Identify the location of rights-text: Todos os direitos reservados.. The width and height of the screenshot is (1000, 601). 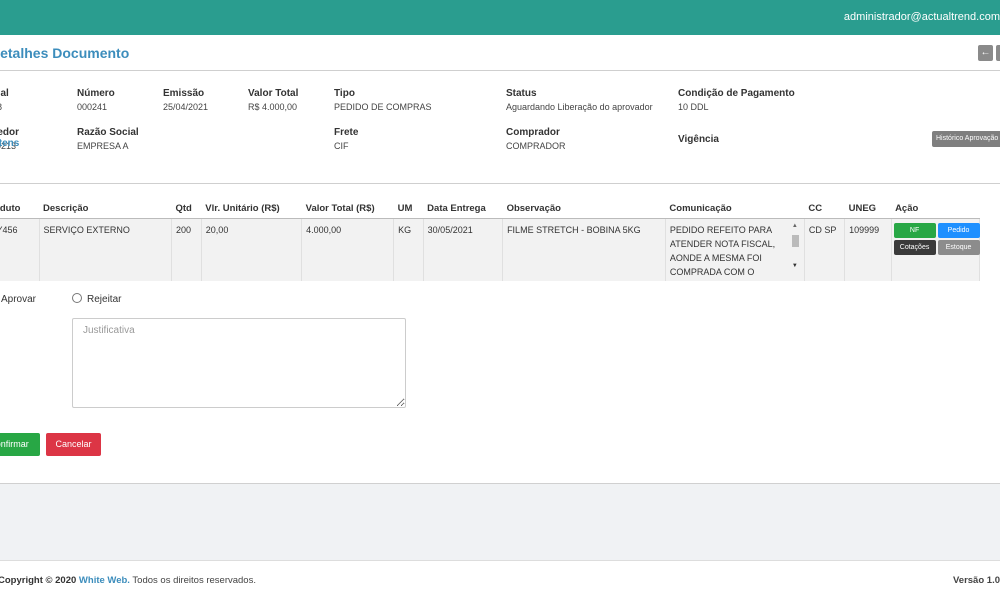
(194, 580).